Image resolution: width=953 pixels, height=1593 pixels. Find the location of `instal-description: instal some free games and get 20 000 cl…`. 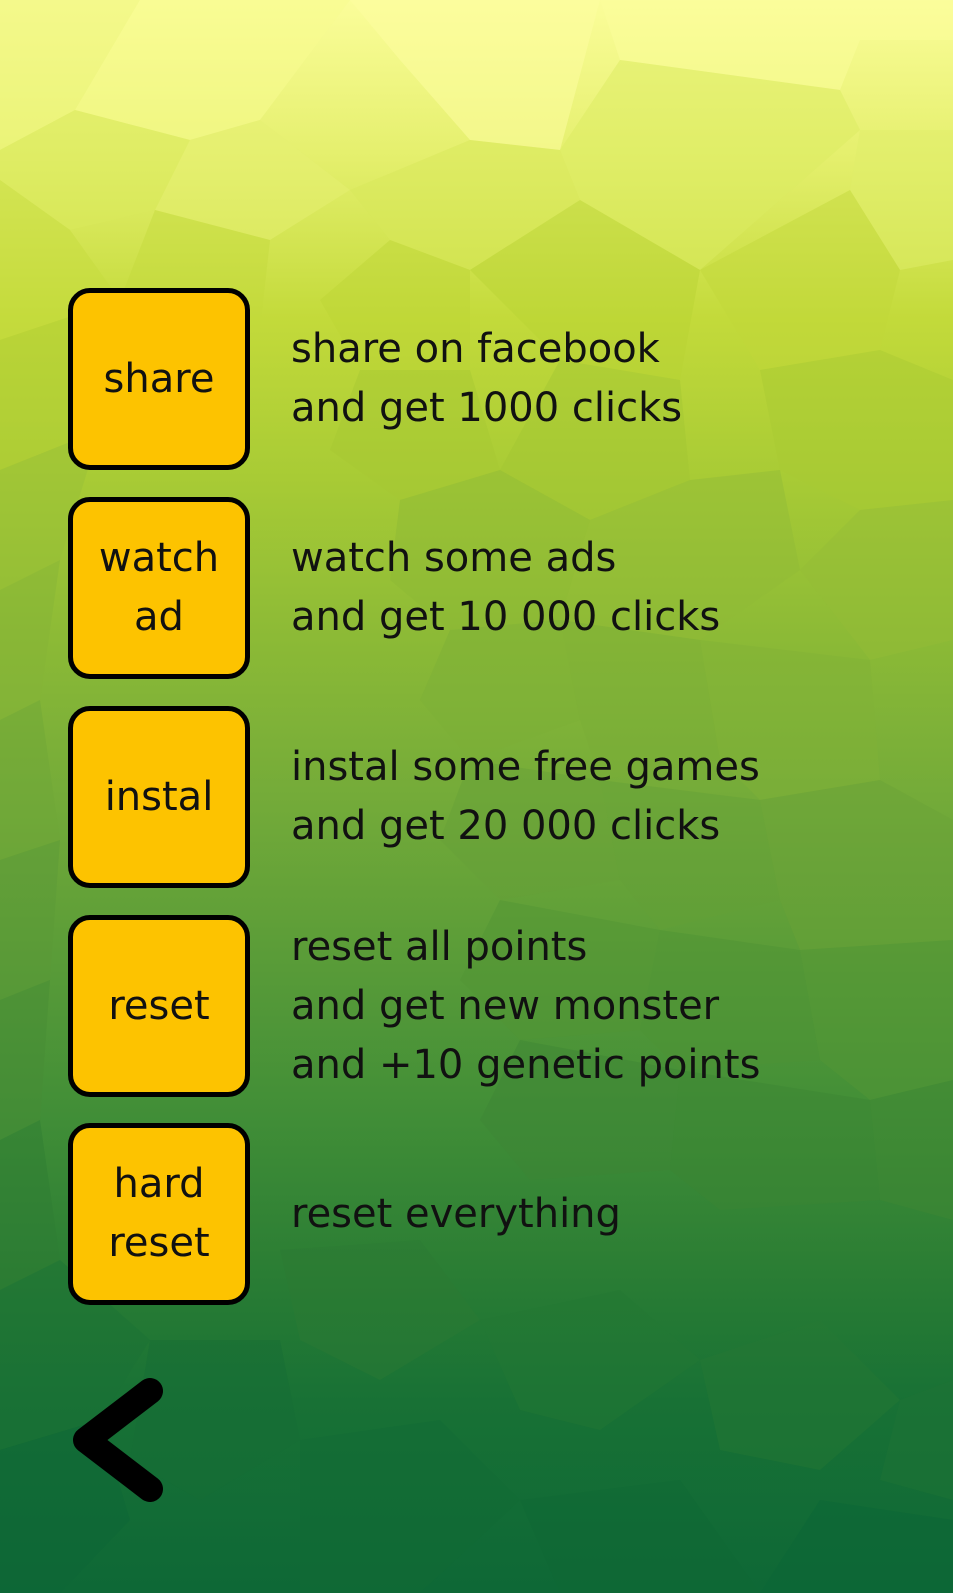

instal-description: instal some free games and get 20 000 cl… is located at coordinates (525, 797).